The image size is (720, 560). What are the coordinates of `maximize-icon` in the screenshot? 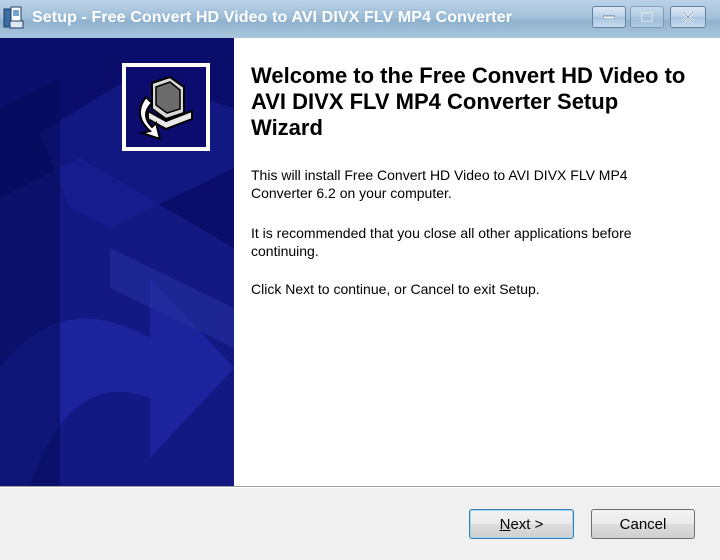 It's located at (647, 17).